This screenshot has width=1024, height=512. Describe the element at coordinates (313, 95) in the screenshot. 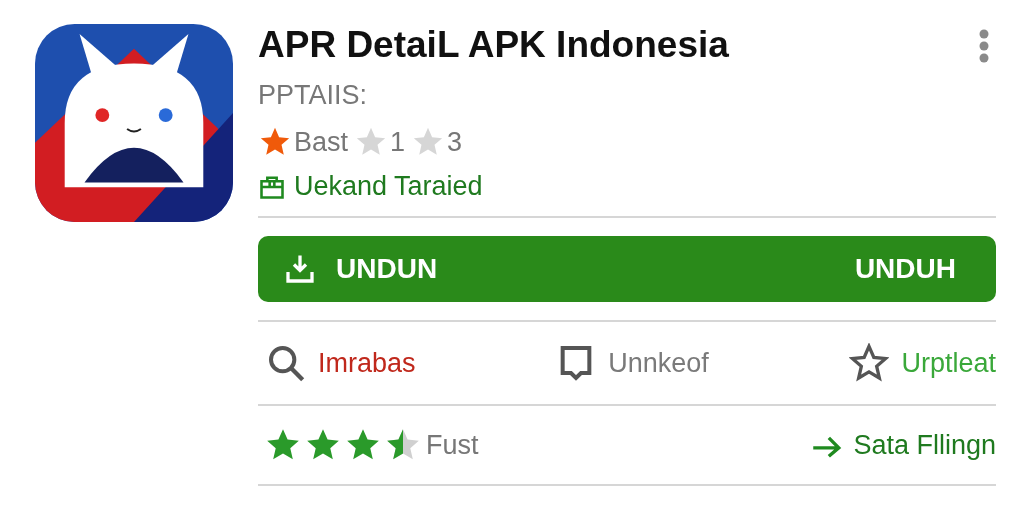

I see `app-subtitle: PPTAIIS:` at that location.